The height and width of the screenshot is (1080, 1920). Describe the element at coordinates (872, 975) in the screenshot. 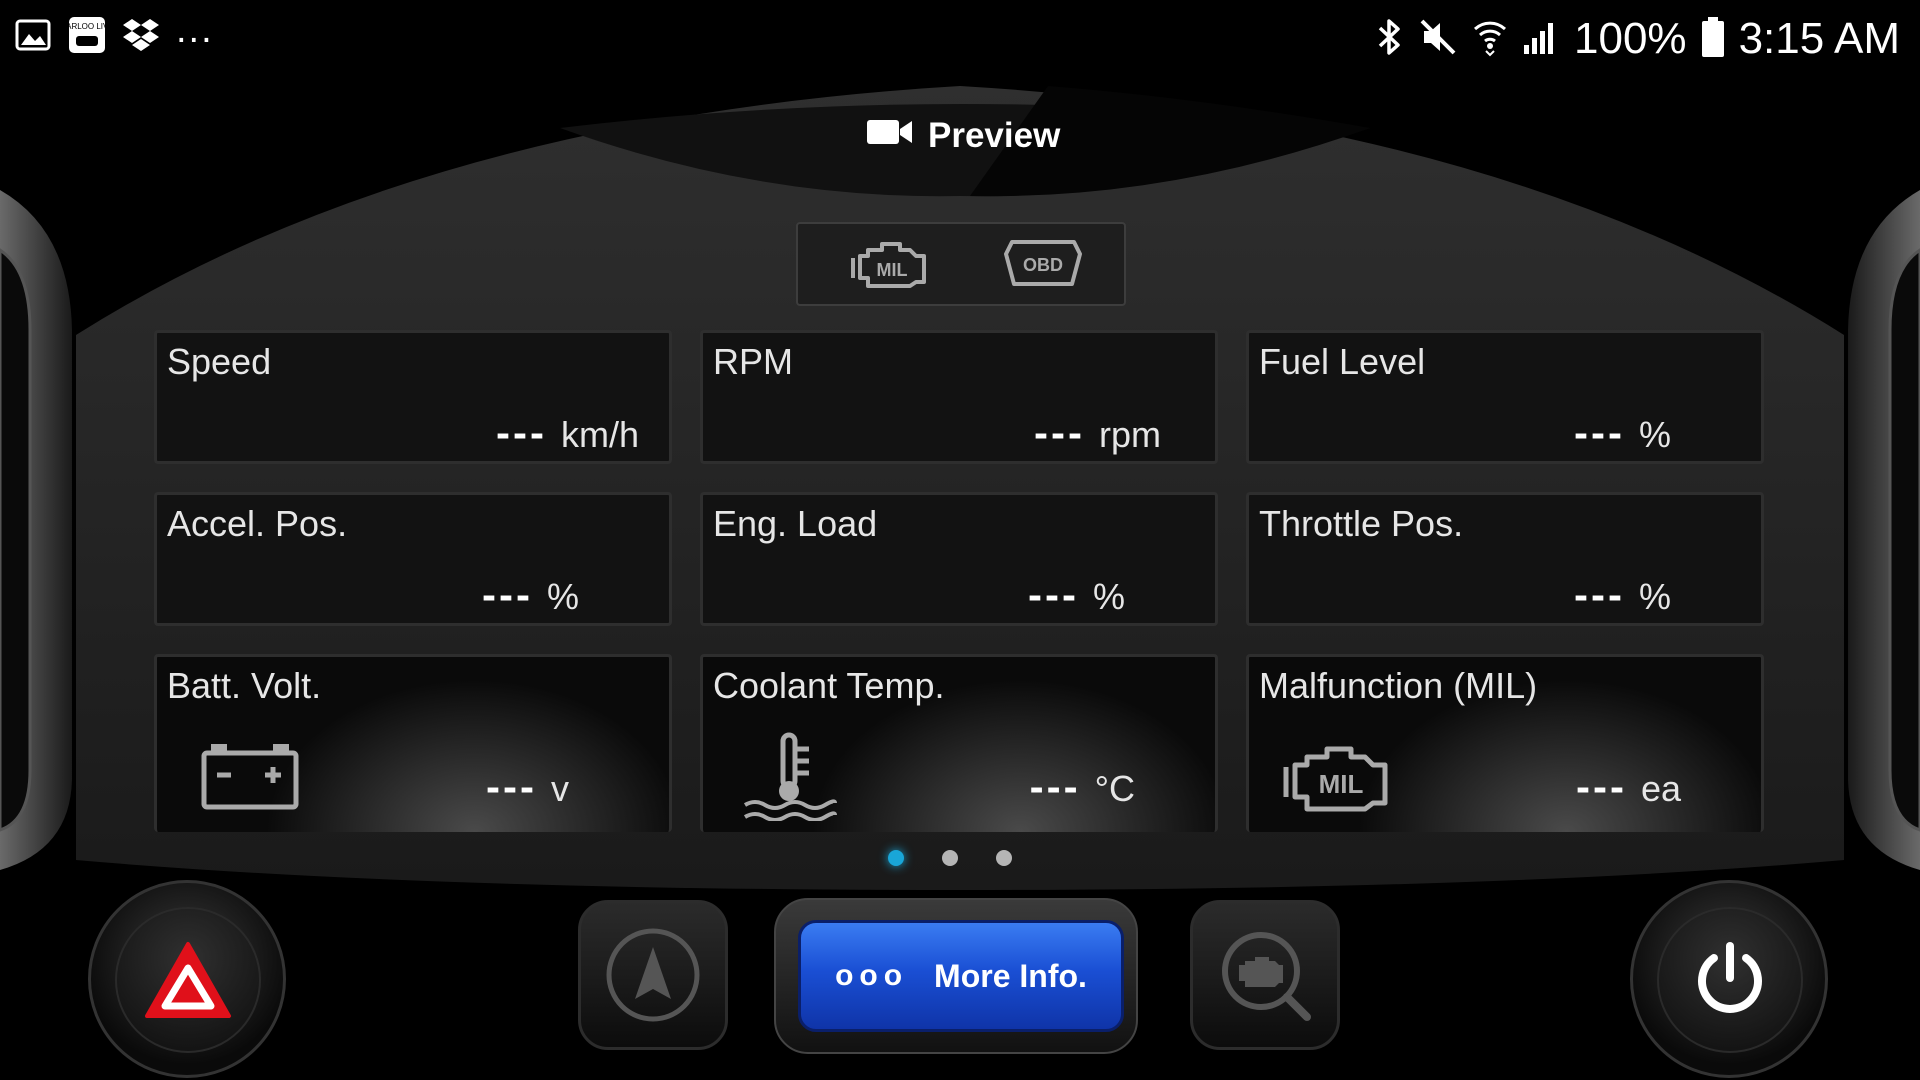

I see `more-info-dots: ooo` at that location.